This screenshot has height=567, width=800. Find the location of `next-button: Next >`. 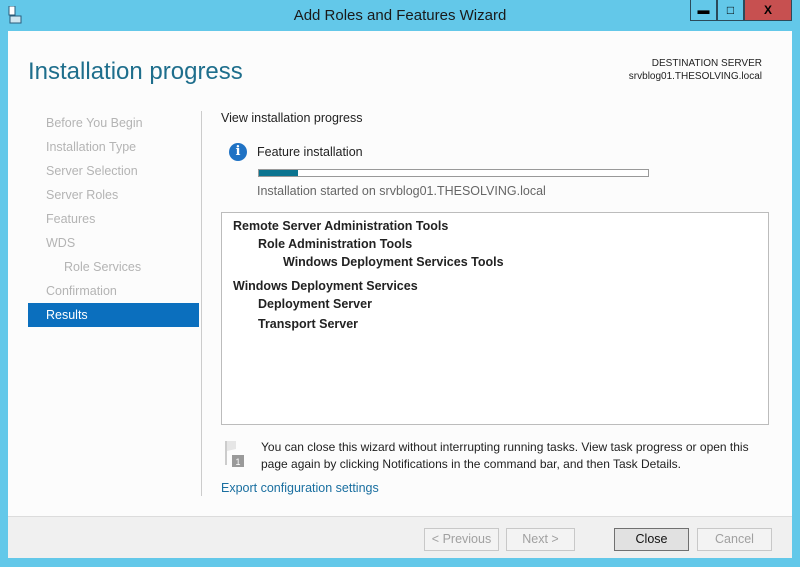

next-button: Next > is located at coordinates (540, 539).